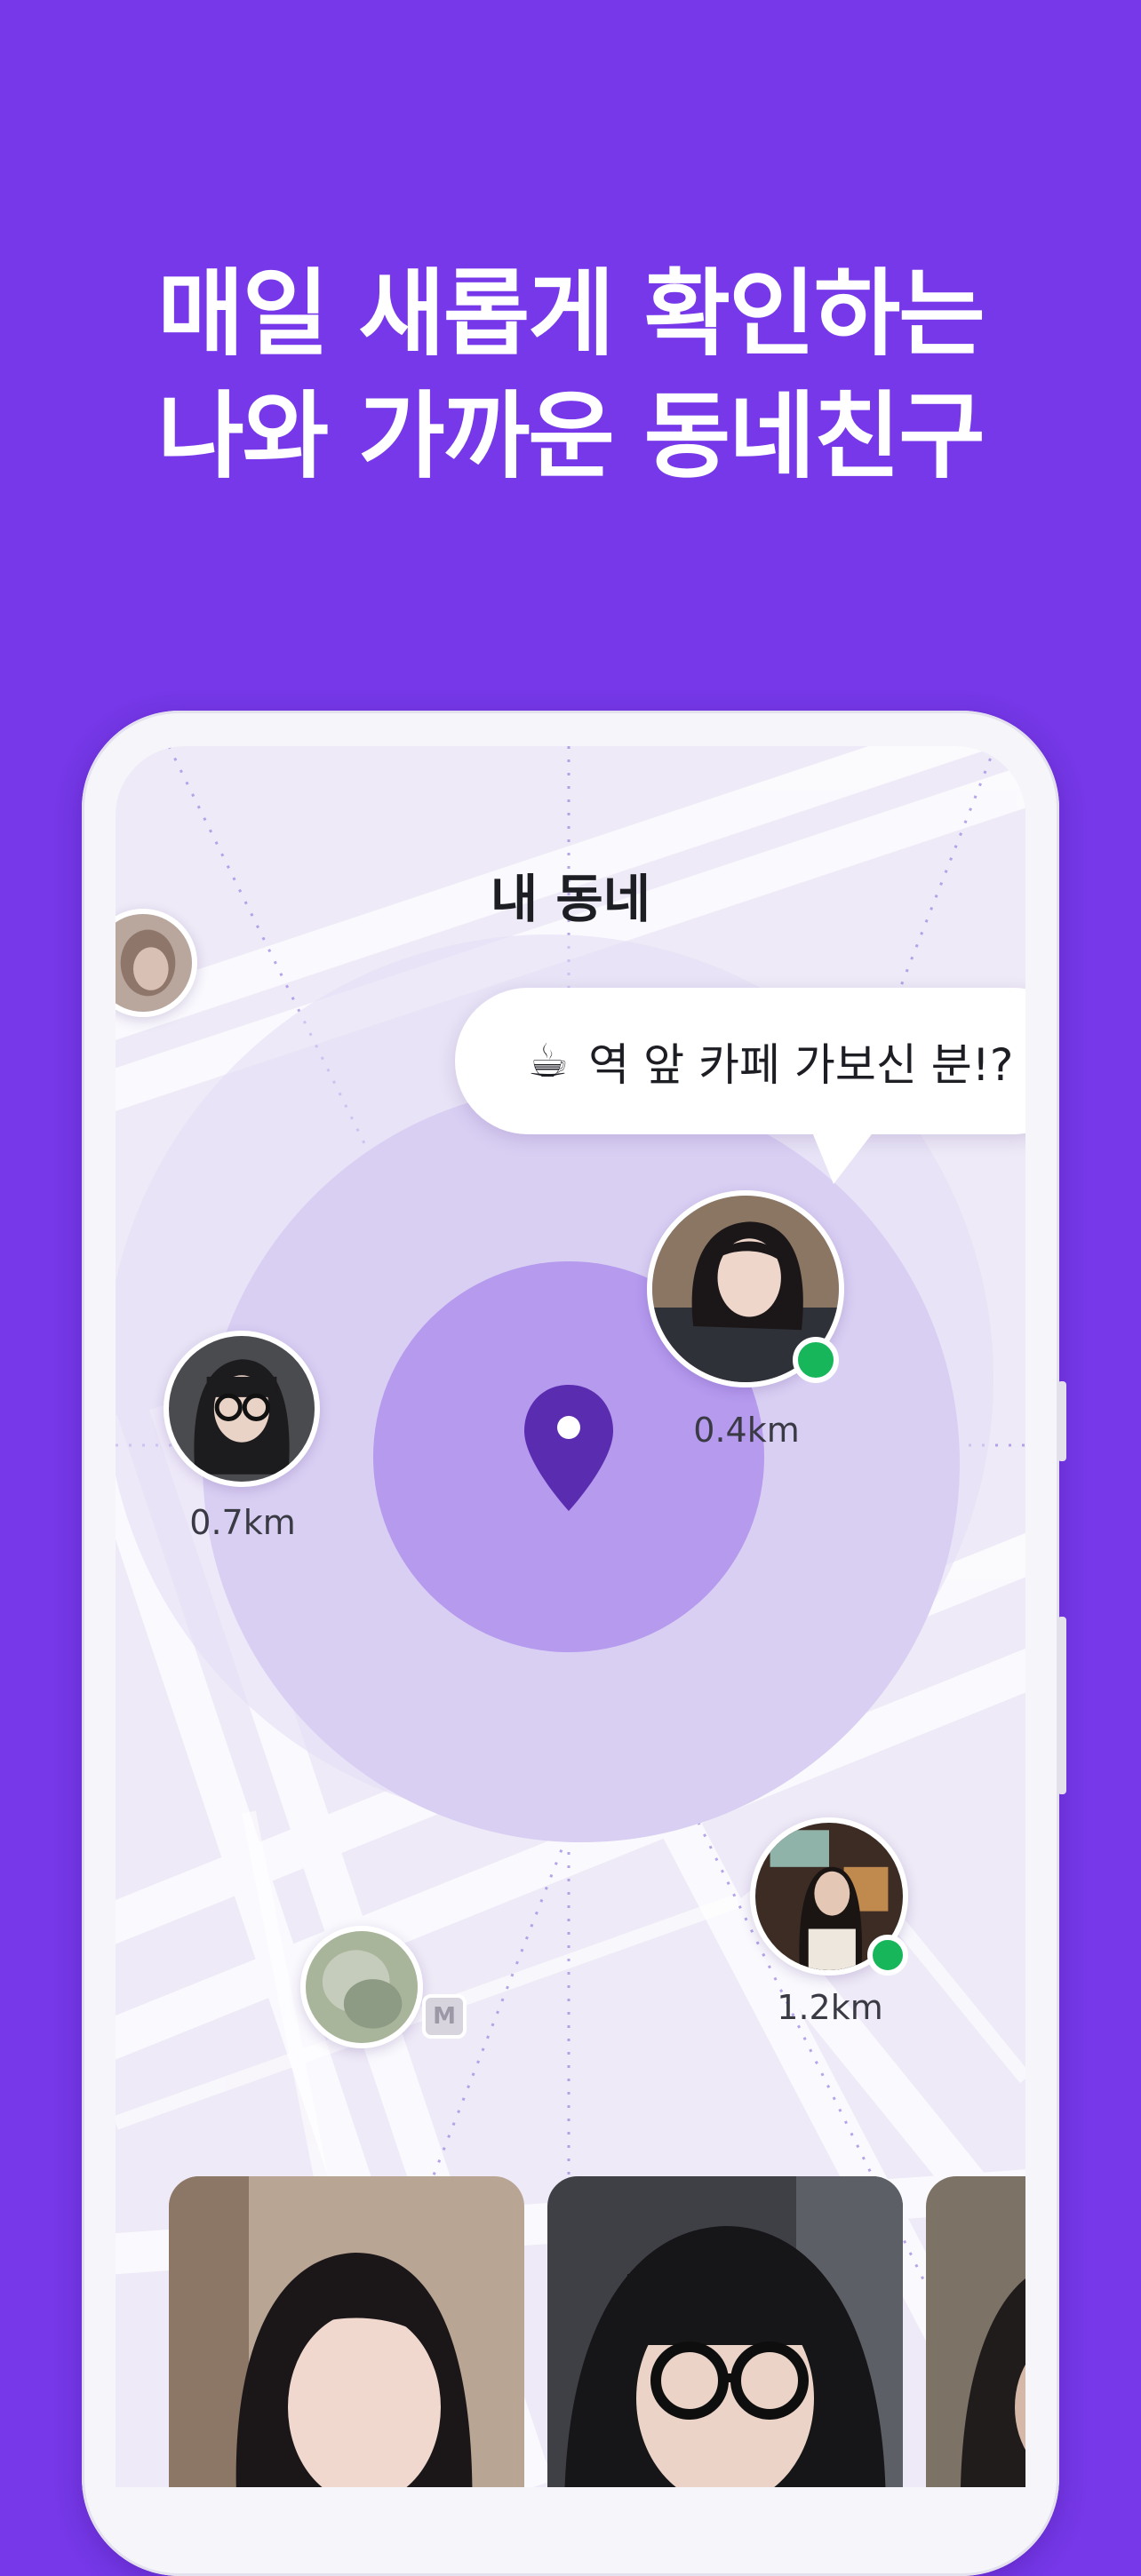  Describe the element at coordinates (444, 2016) in the screenshot. I see `subway-station-icon: M` at that location.